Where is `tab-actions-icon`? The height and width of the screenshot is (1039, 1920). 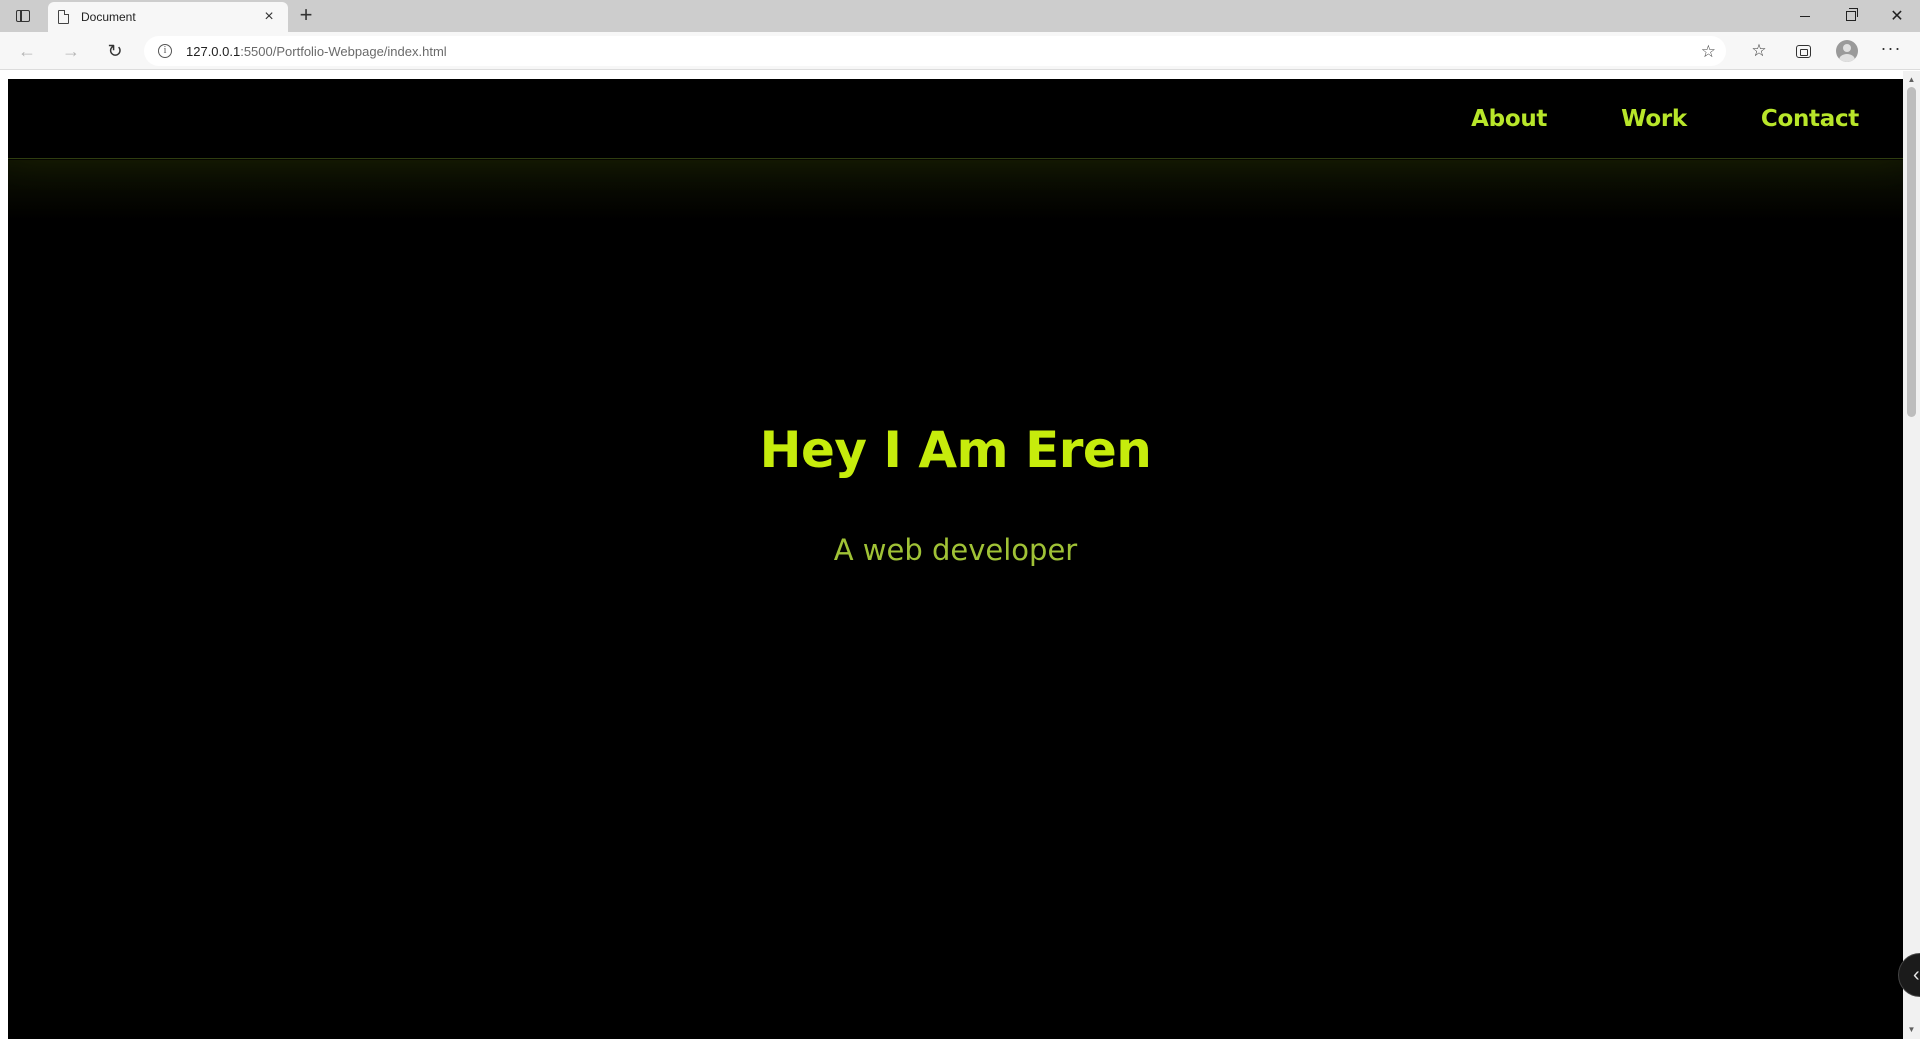 tab-actions-icon is located at coordinates (23, 16).